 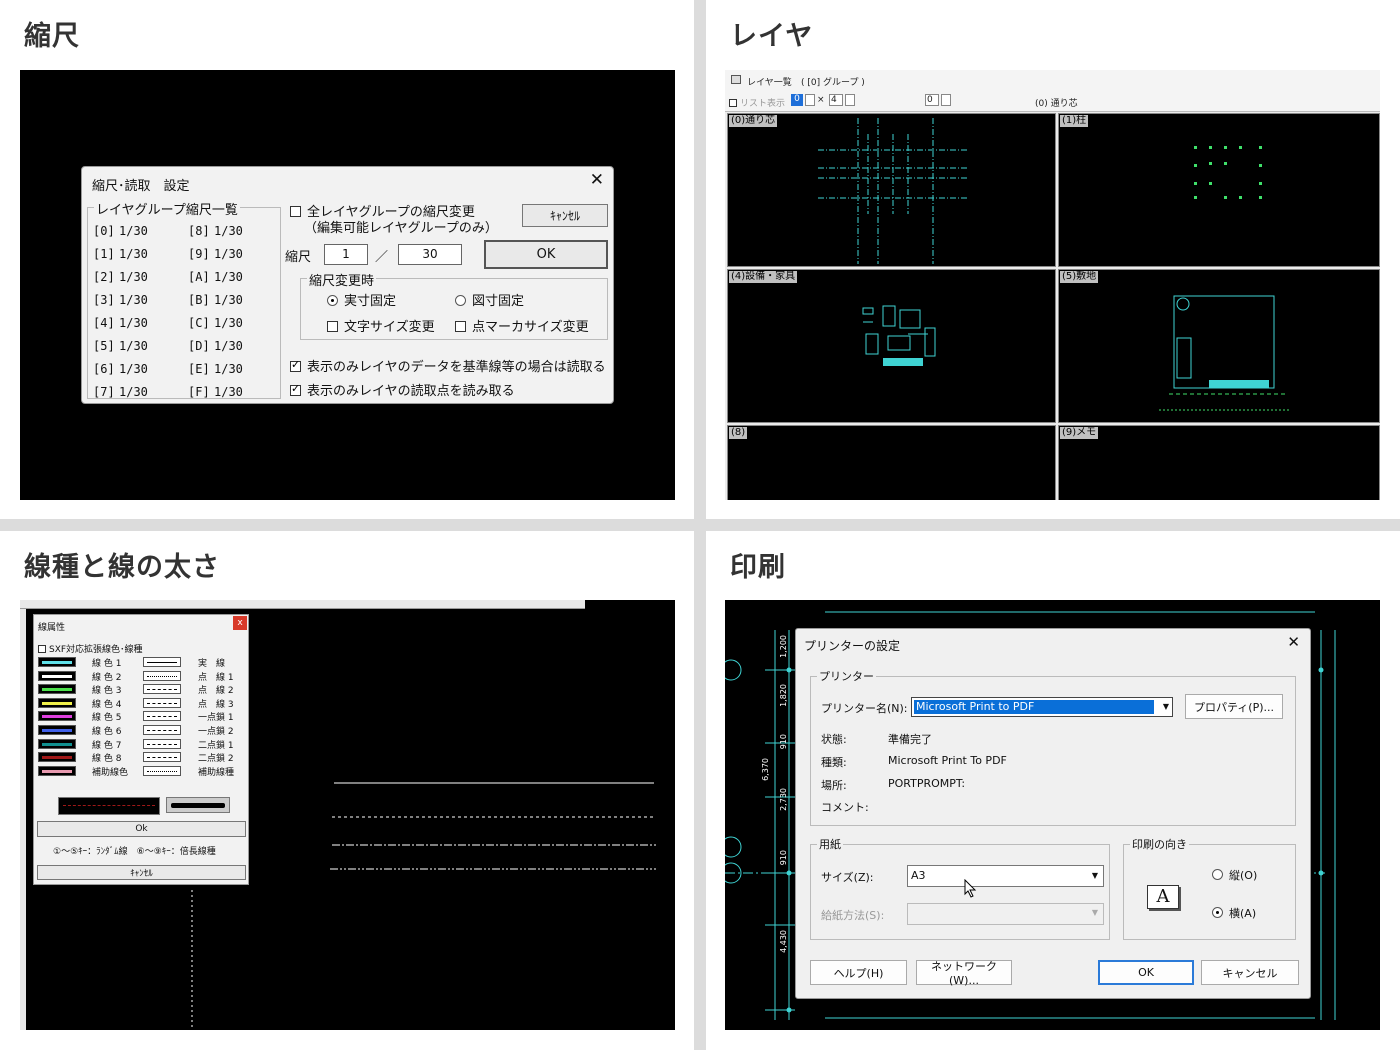 I want to click on all-layer-checkbox, so click(x=295, y=211).